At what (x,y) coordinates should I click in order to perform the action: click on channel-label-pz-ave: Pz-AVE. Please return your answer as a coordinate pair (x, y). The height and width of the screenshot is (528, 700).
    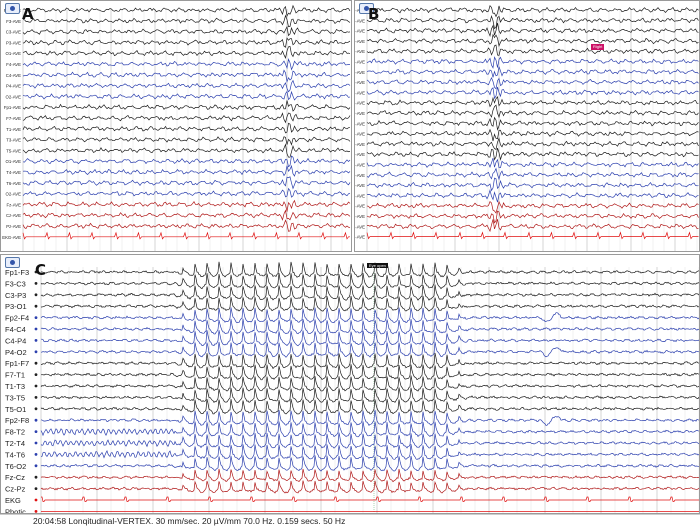
    Looking at the image, I should click on (13, 226).